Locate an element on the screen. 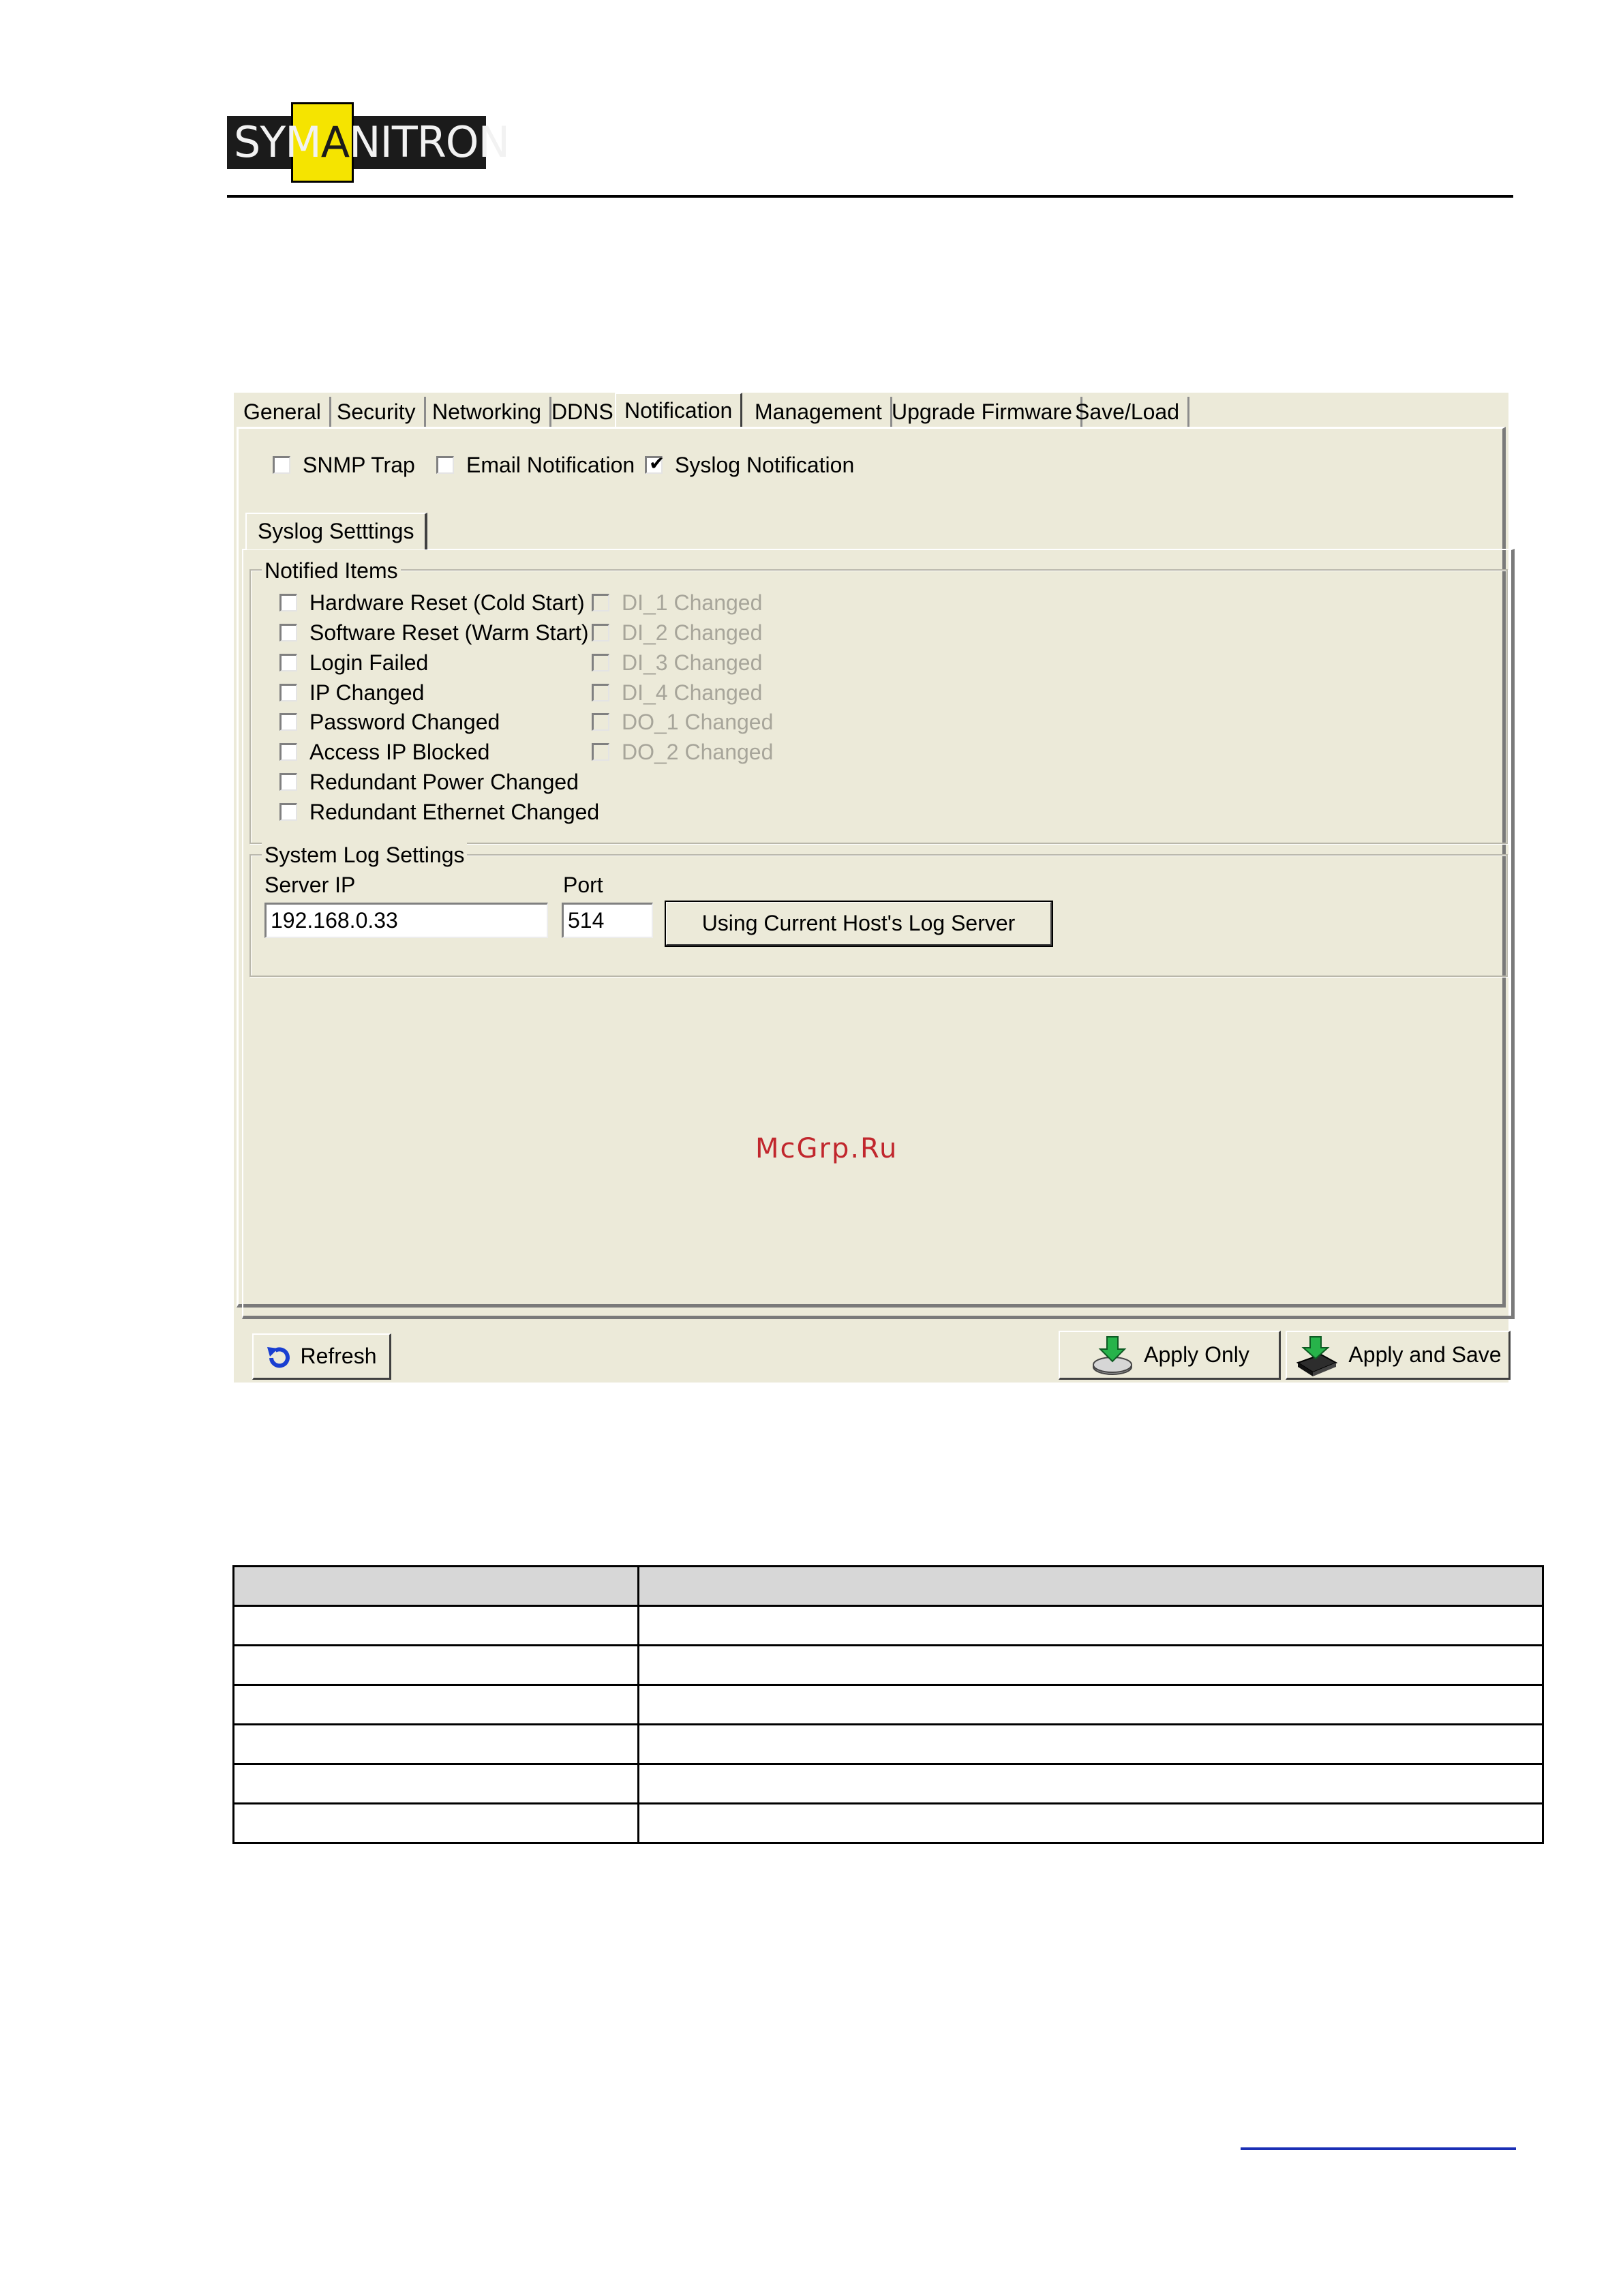 The height and width of the screenshot is (2296, 1623). password-changed-checkbox: Password Changed is located at coordinates (389, 722).